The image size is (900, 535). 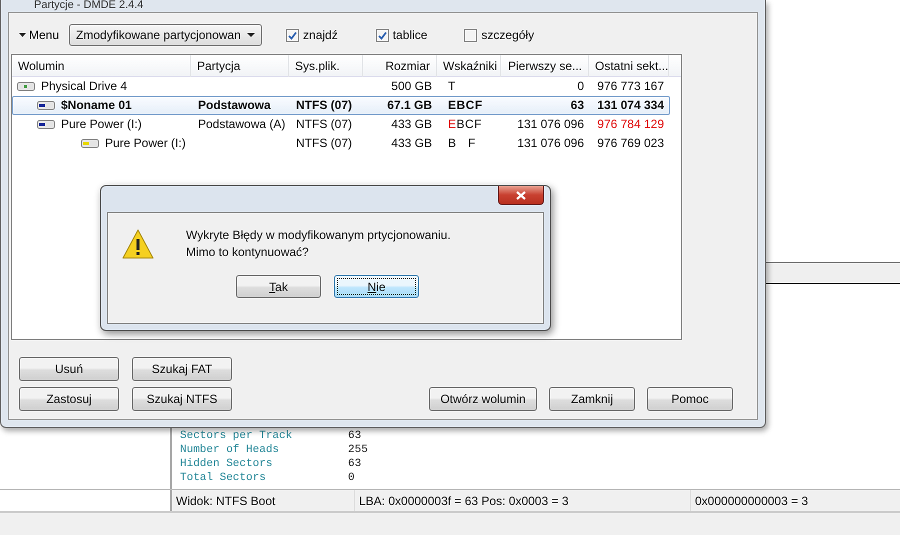 I want to click on table-row: $Noname 01 Podstawowa NTFS (07) 67.1 GB EBCF 63 131 074 334, so click(x=341, y=105).